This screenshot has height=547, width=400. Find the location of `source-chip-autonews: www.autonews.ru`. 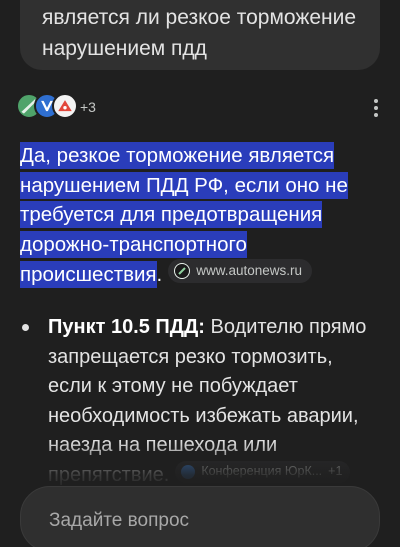

source-chip-autonews: www.autonews.ru is located at coordinates (240, 271).